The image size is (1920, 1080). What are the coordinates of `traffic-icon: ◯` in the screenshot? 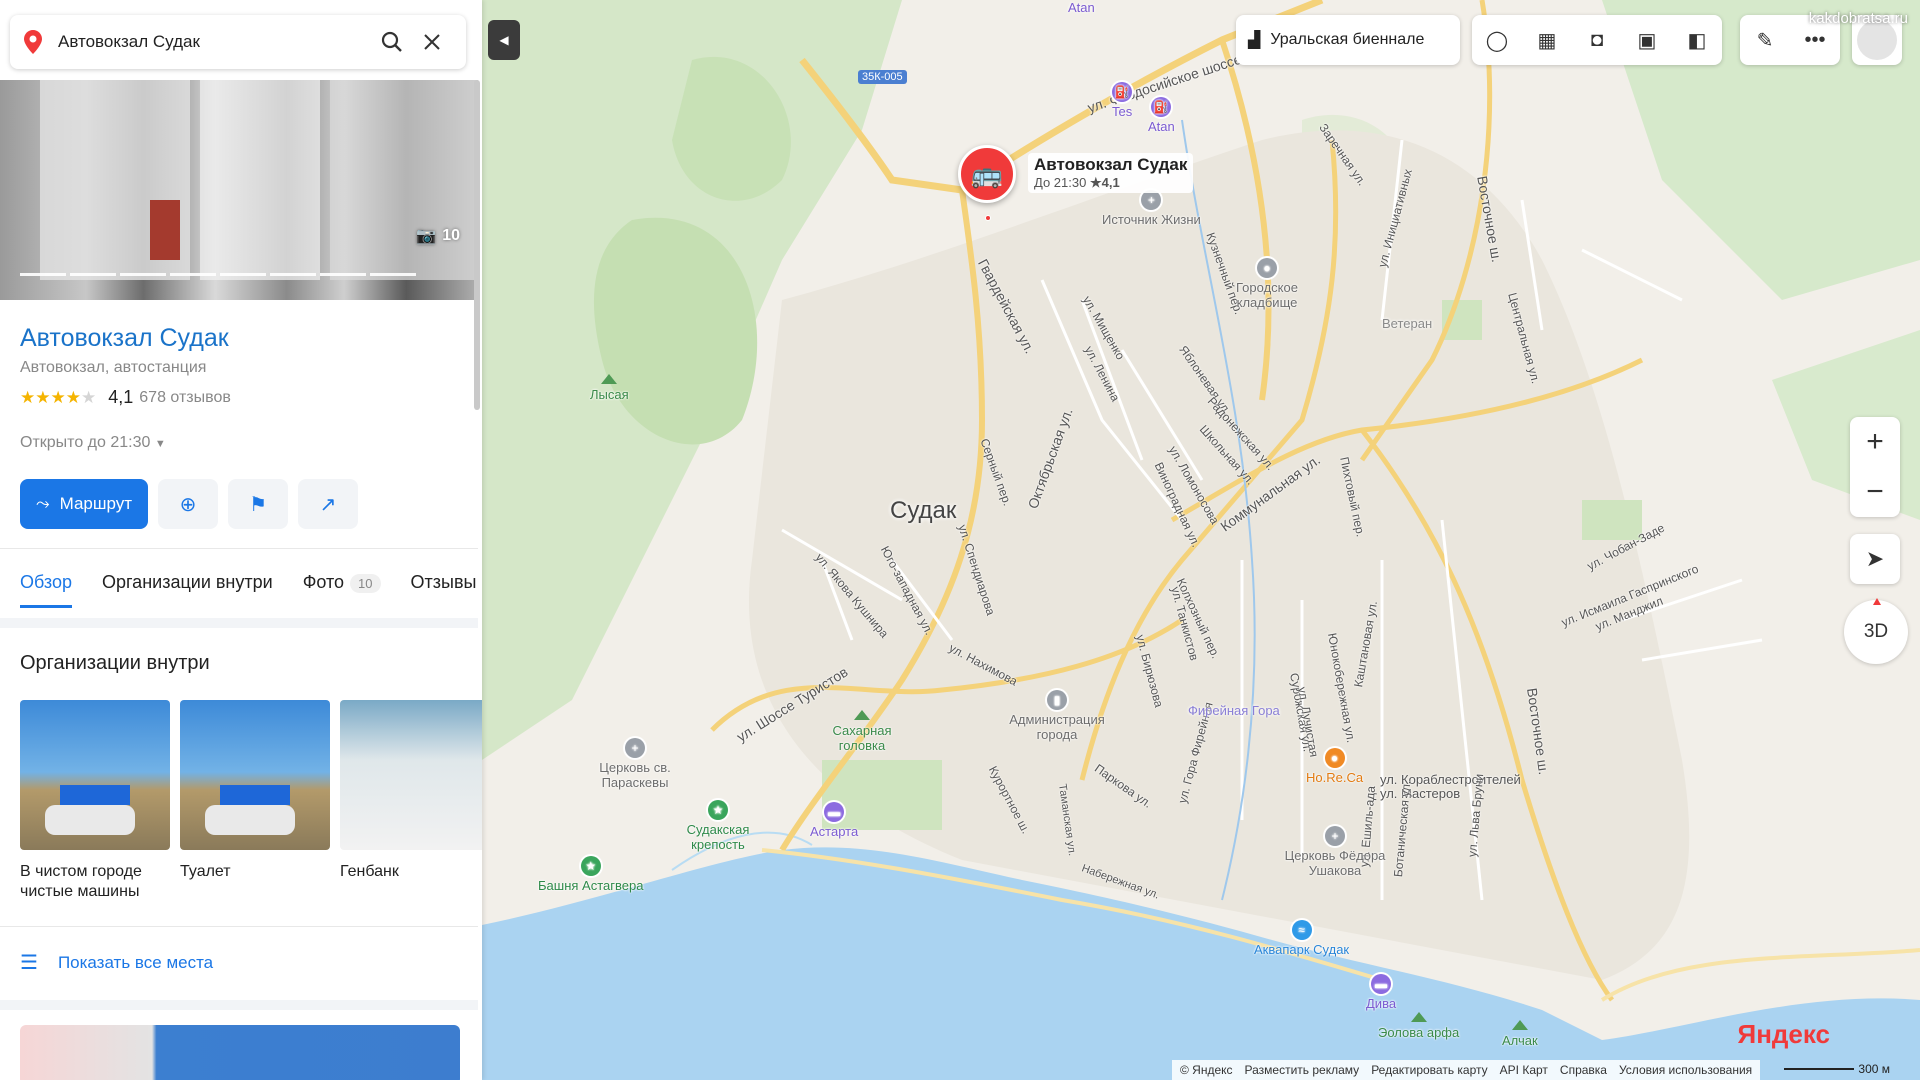 It's located at (1497, 40).